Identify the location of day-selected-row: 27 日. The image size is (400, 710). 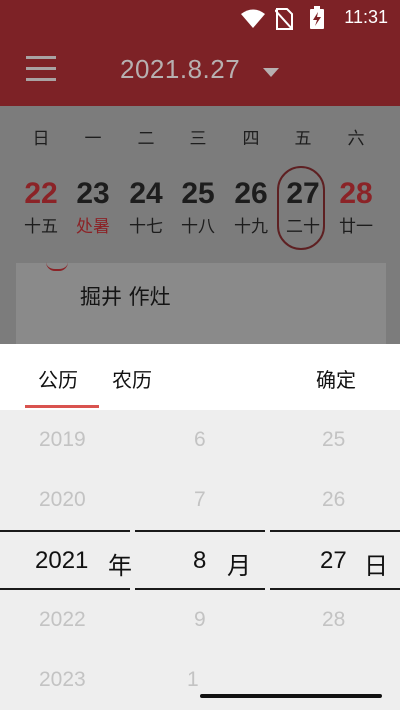
(335, 560).